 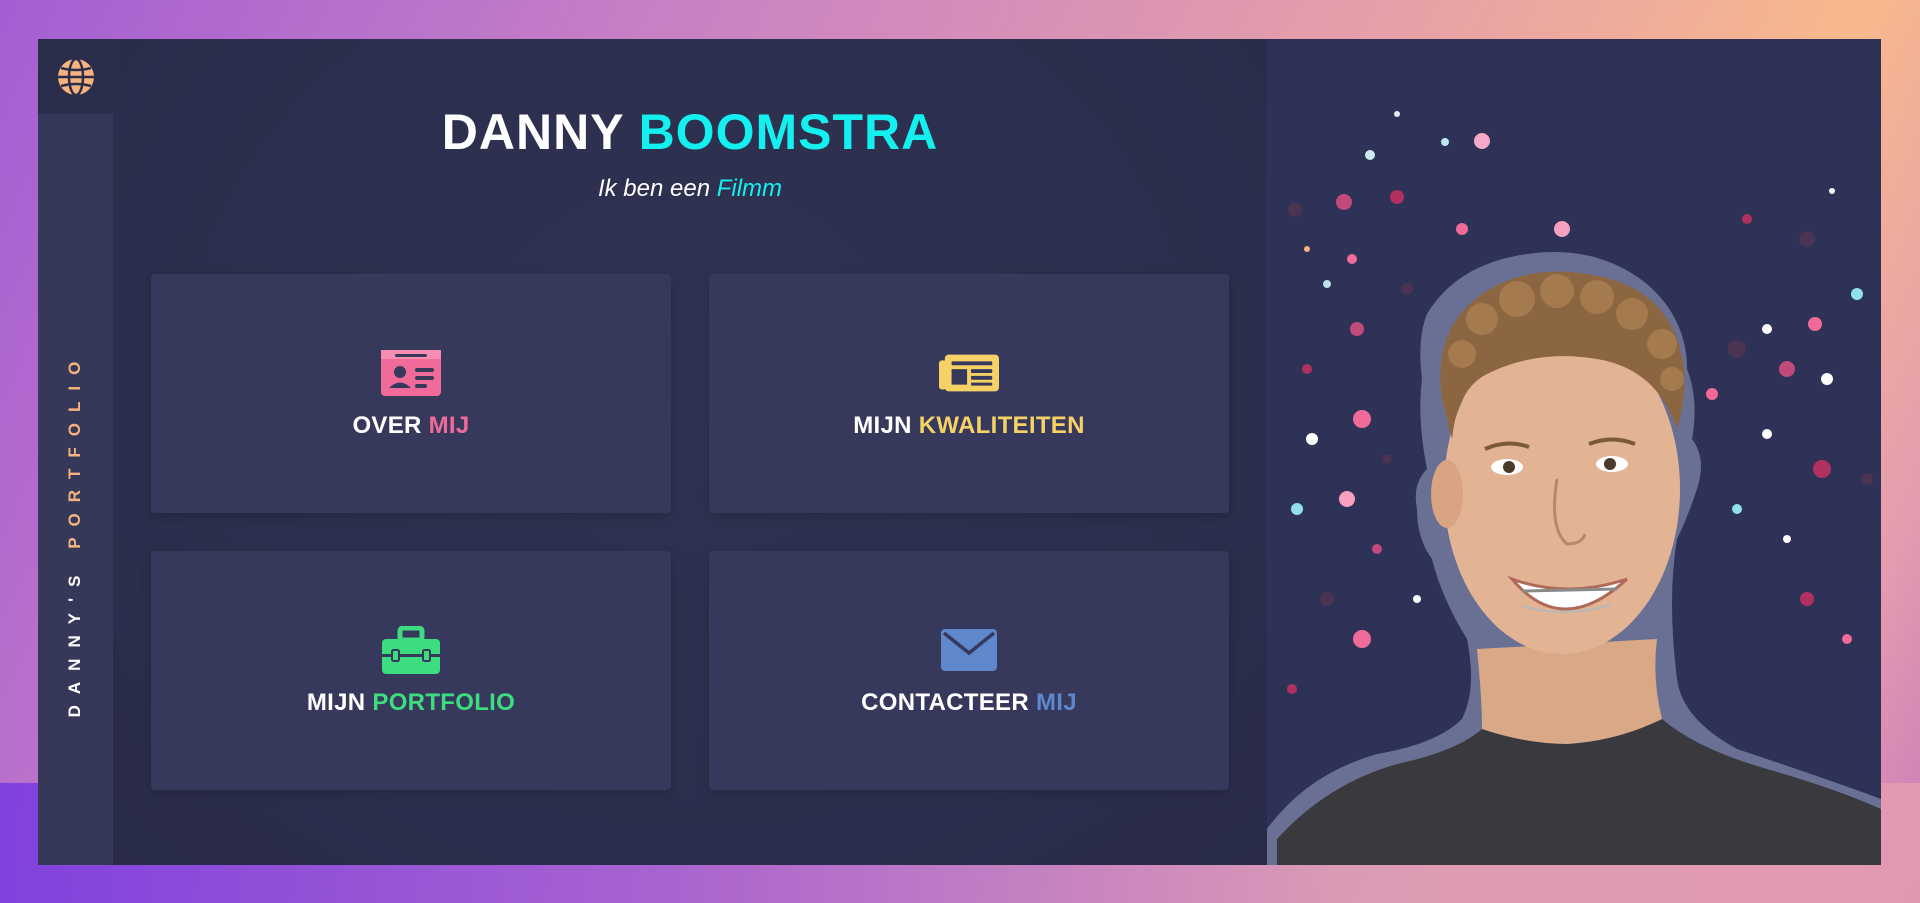 I want to click on card-label-accent: PORTFOLIO, so click(x=444, y=702).